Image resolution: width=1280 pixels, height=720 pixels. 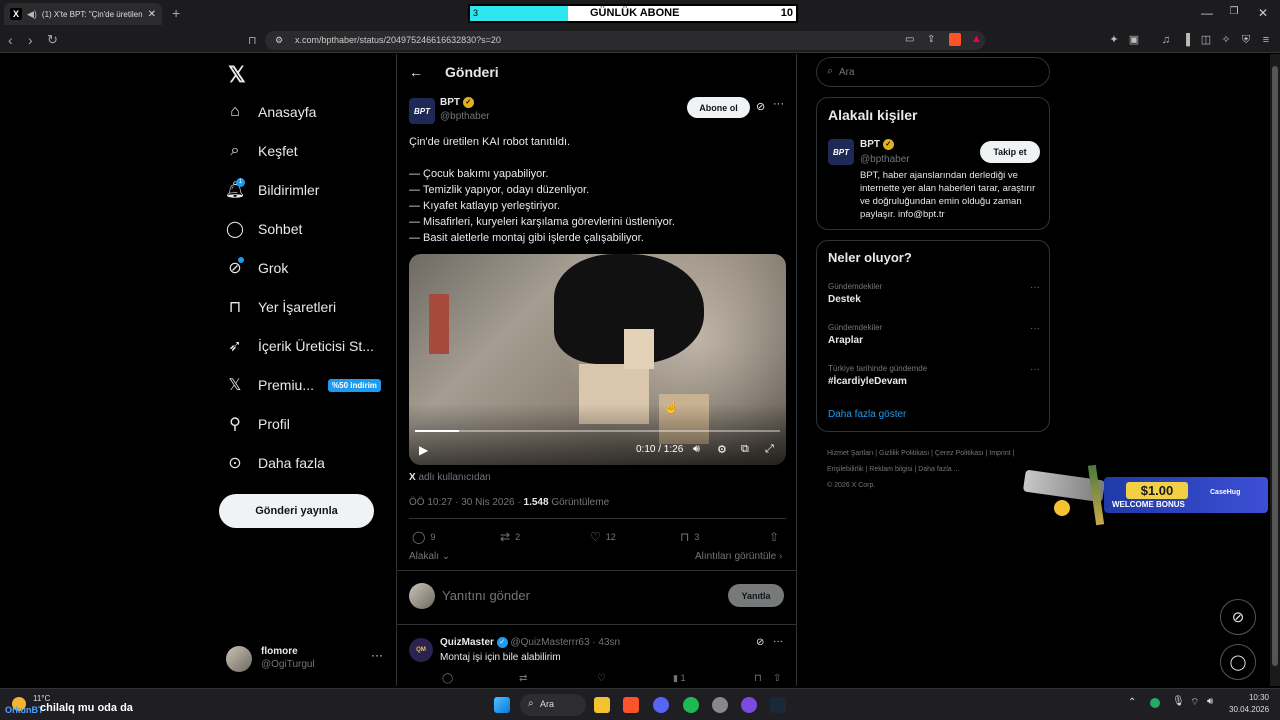 What do you see at coordinates (257, 267) in the screenshot?
I see `nav-item-grok: ⊘ Grok` at bounding box center [257, 267].